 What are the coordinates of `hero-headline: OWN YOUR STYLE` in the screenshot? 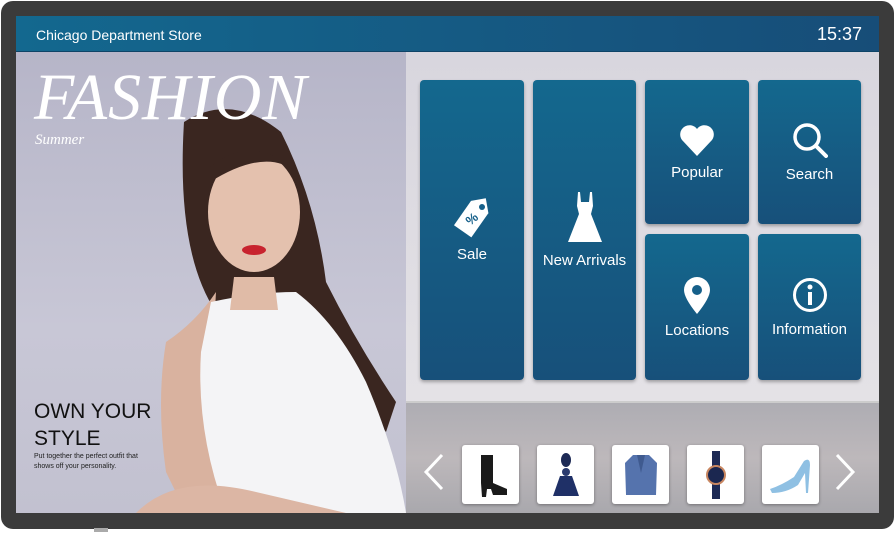 It's located at (92, 425).